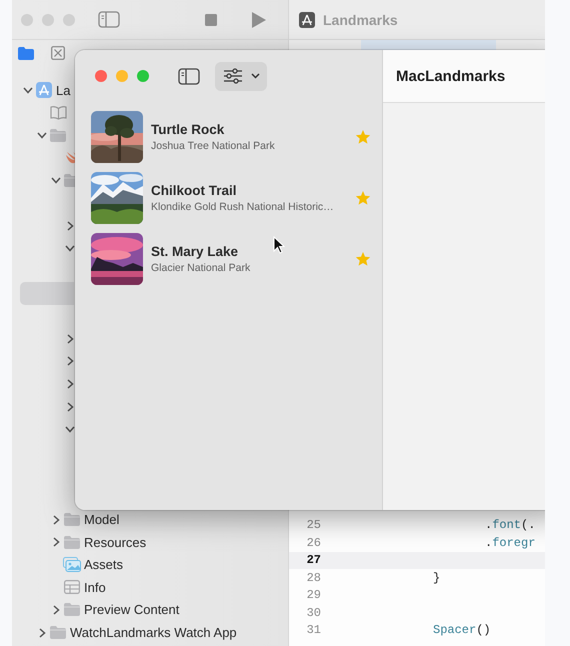 Image resolution: width=570 pixels, height=646 pixels. I want to click on sliders-icon, so click(232, 76).